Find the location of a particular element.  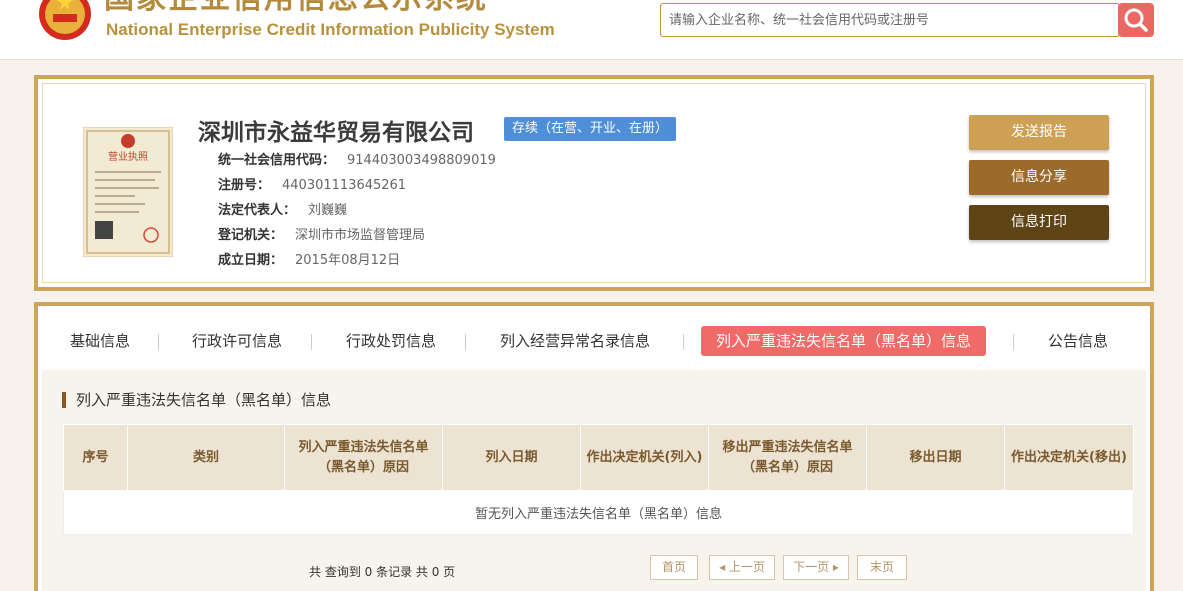

search-input is located at coordinates (890, 20).